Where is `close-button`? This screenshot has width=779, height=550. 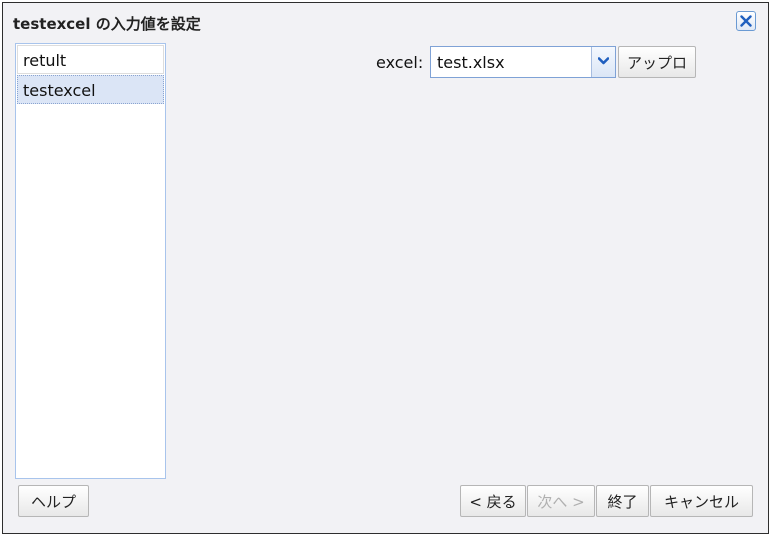
close-button is located at coordinates (746, 21).